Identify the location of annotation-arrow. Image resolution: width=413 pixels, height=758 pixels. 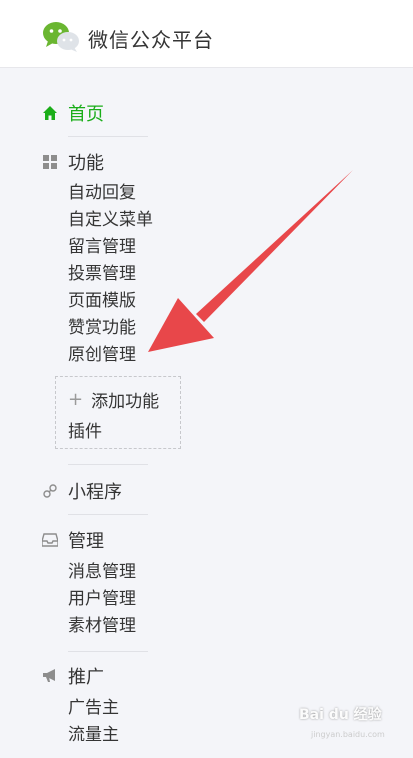
(250, 261).